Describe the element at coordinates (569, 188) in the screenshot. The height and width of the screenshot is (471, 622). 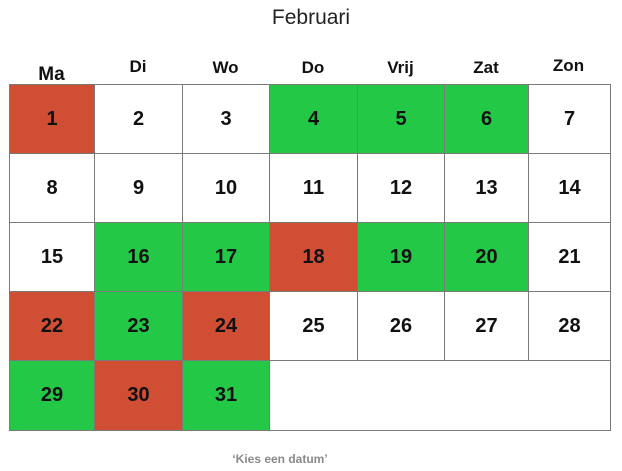
I see `day-cell-14: 14` at that location.